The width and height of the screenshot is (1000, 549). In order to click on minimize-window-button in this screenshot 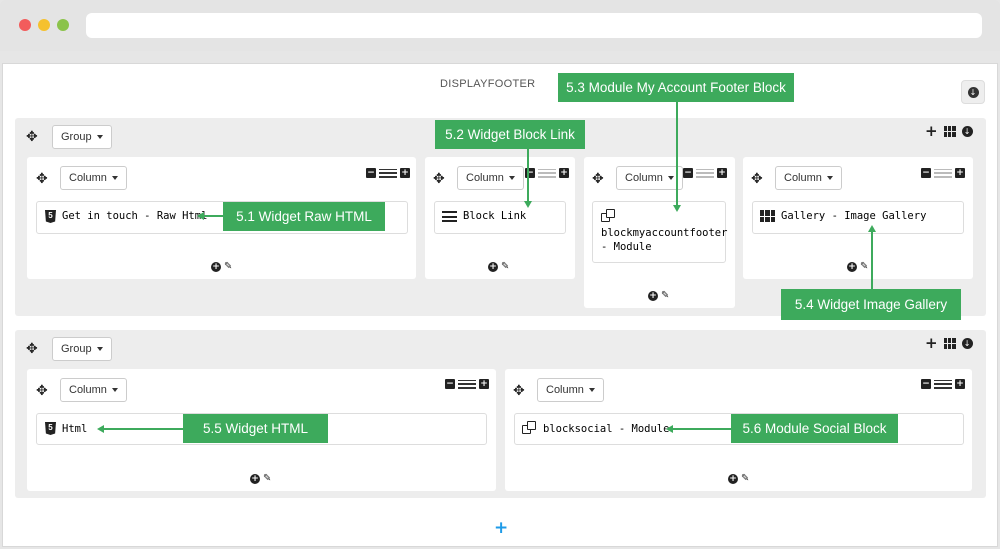, I will do `click(44, 25)`.